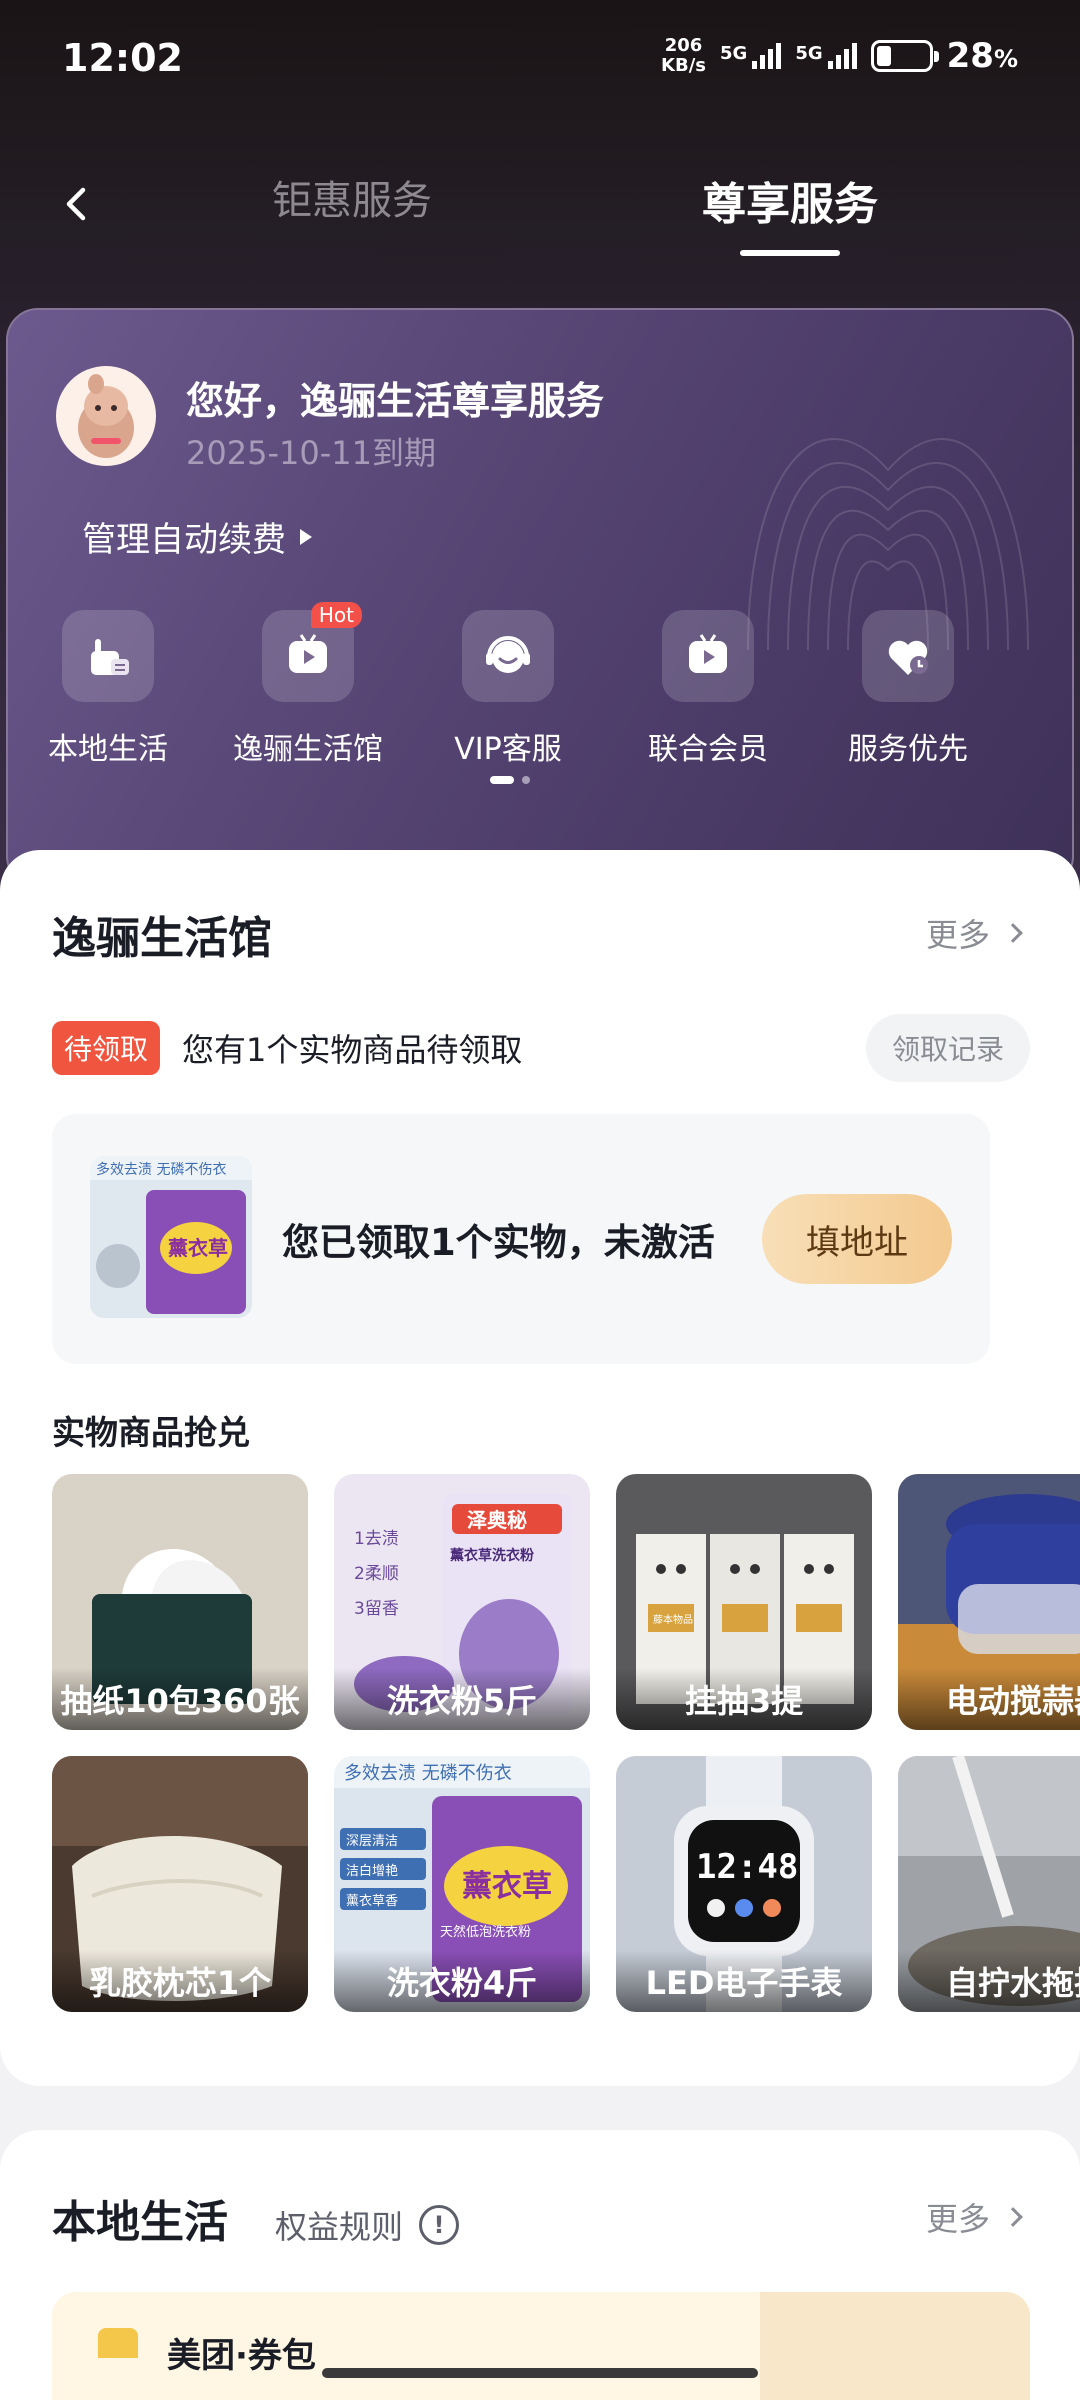 This screenshot has height=2400, width=1080. What do you see at coordinates (108, 749) in the screenshot?
I see `service-label: 本地生活` at bounding box center [108, 749].